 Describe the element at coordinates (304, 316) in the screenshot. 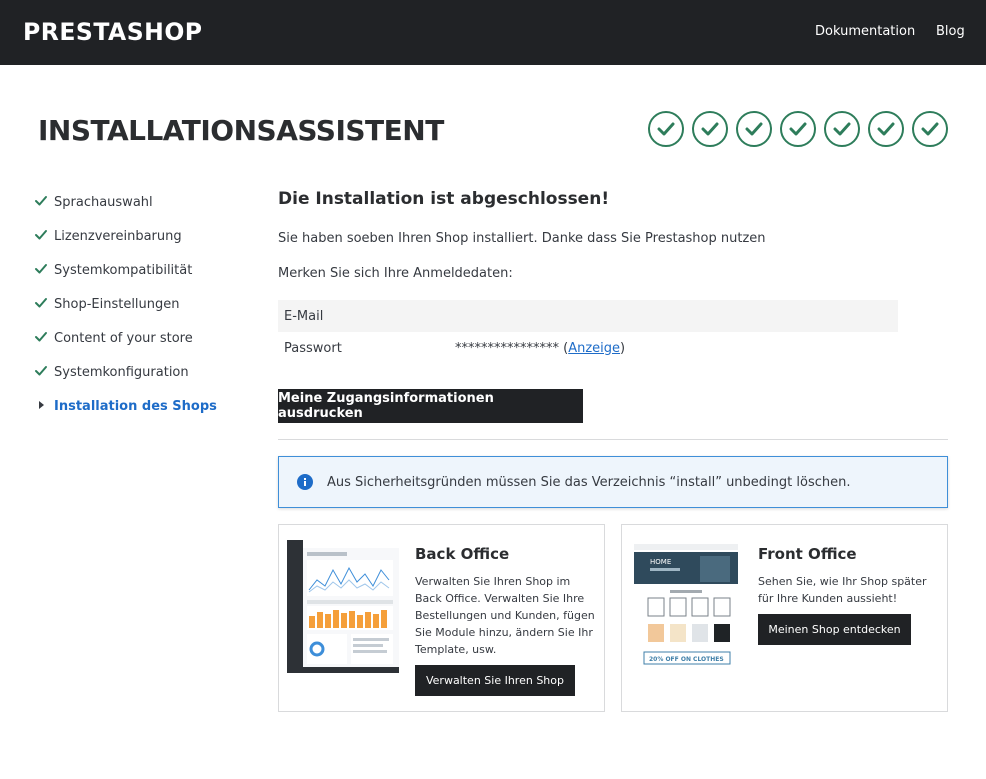

I see `email-label: E-Mail` at that location.